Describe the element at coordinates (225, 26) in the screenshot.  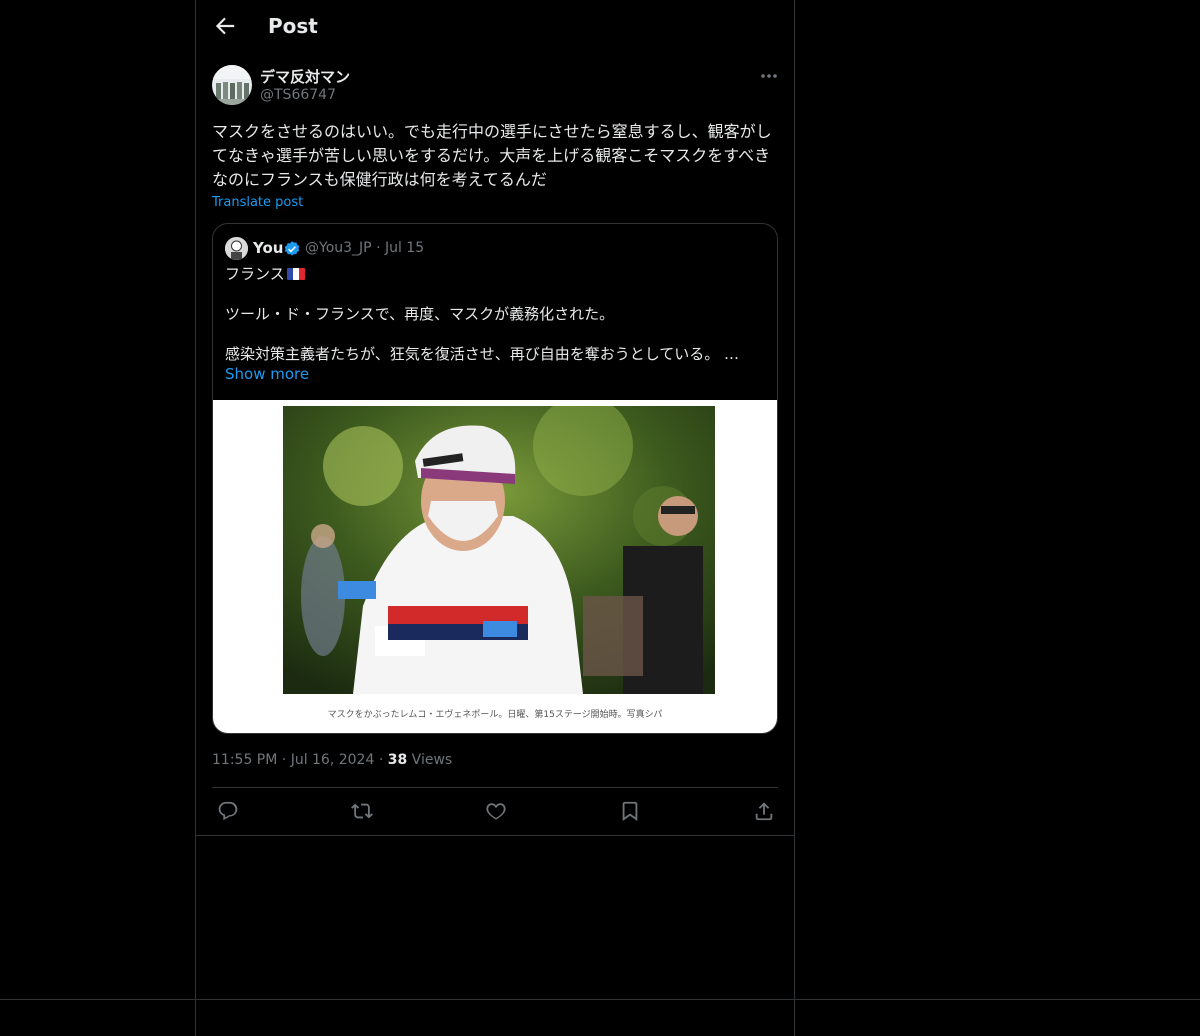
I see `back-arrow-icon` at that location.